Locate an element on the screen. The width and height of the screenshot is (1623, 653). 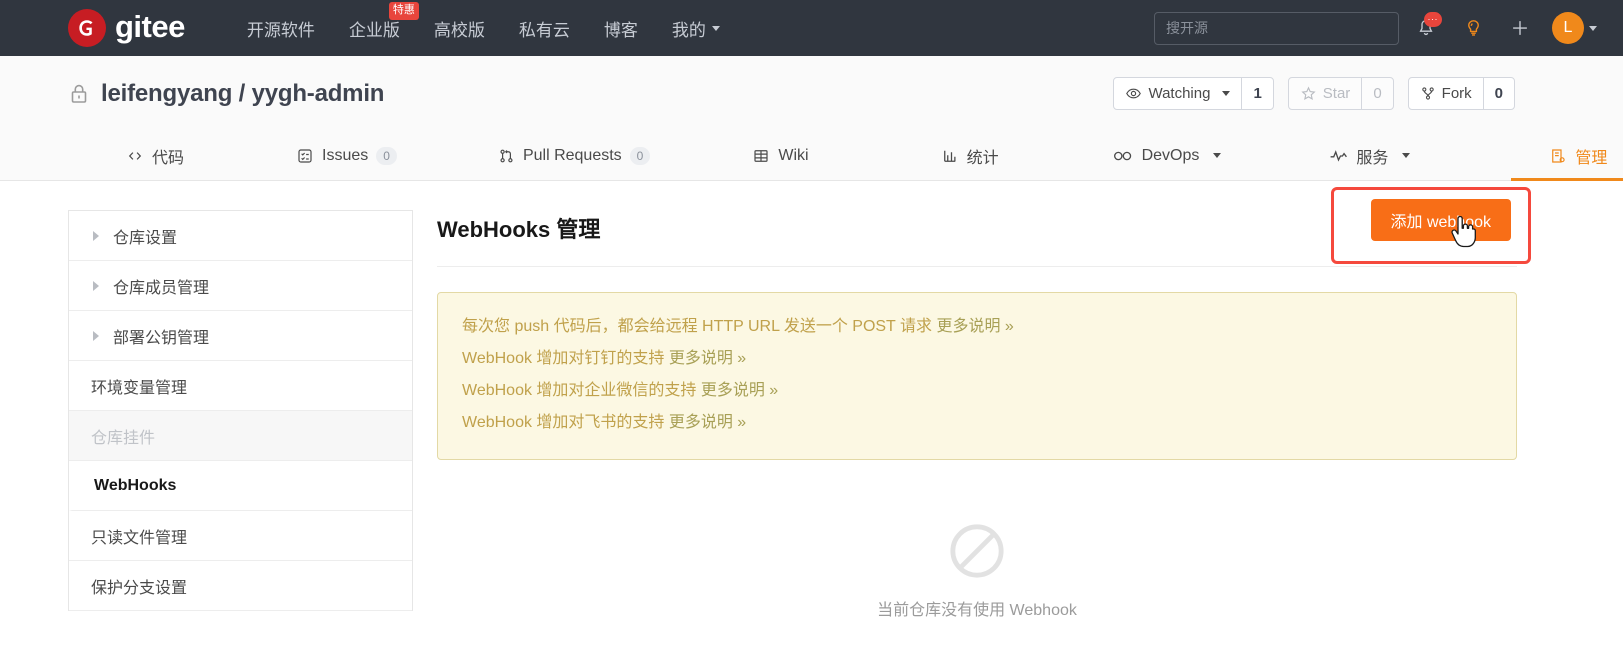
tab-label: Pull Requests is located at coordinates (572, 155).